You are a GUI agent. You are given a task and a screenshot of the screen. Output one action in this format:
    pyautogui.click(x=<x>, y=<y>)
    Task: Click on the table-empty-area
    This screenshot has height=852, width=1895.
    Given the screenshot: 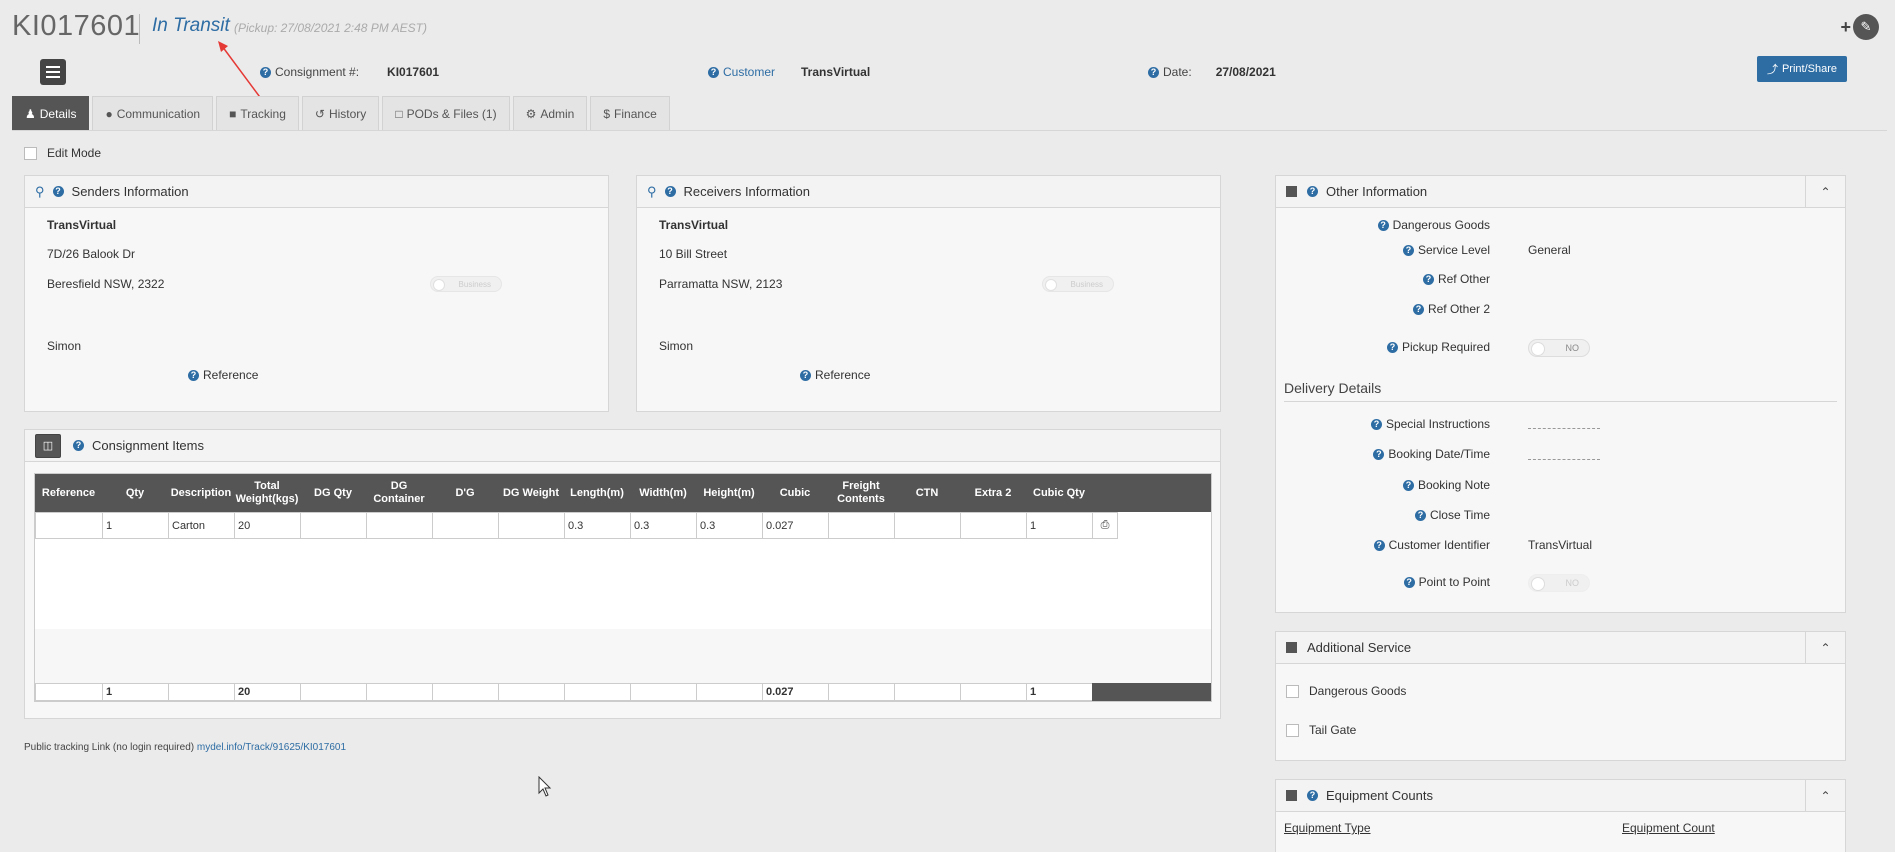 What is the action you would take?
    pyautogui.click(x=623, y=656)
    